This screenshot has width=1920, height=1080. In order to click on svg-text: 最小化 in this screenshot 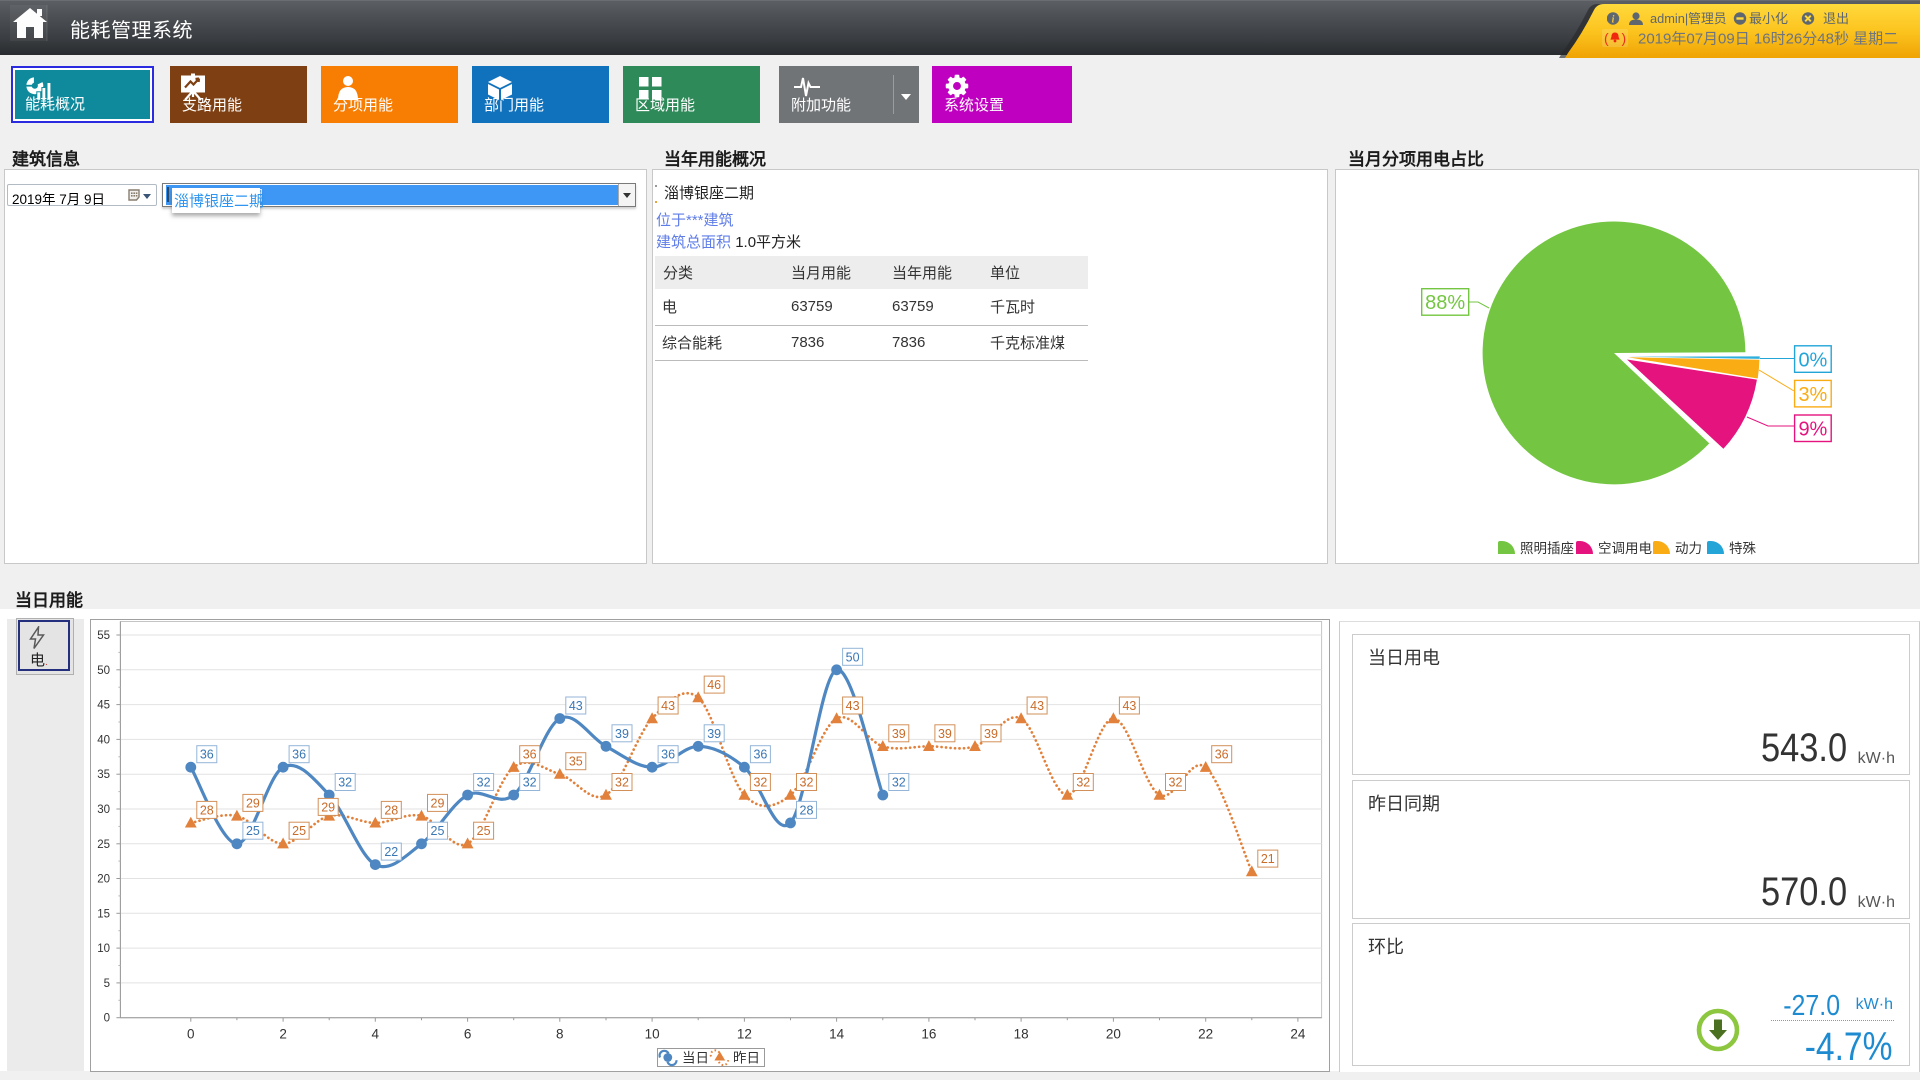, I will do `click(1768, 19)`.